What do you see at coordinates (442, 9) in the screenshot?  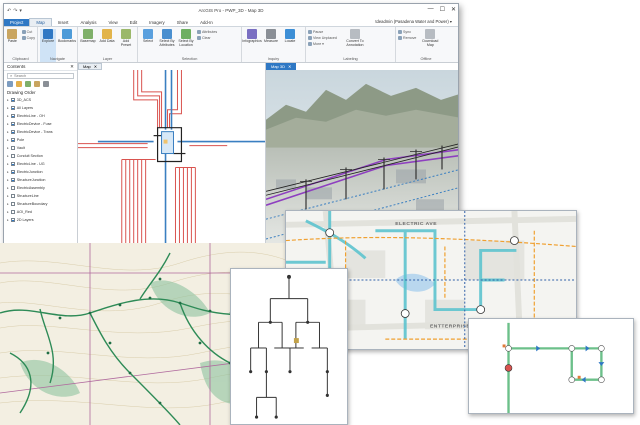 I see `maximize-button: ☐` at bounding box center [442, 9].